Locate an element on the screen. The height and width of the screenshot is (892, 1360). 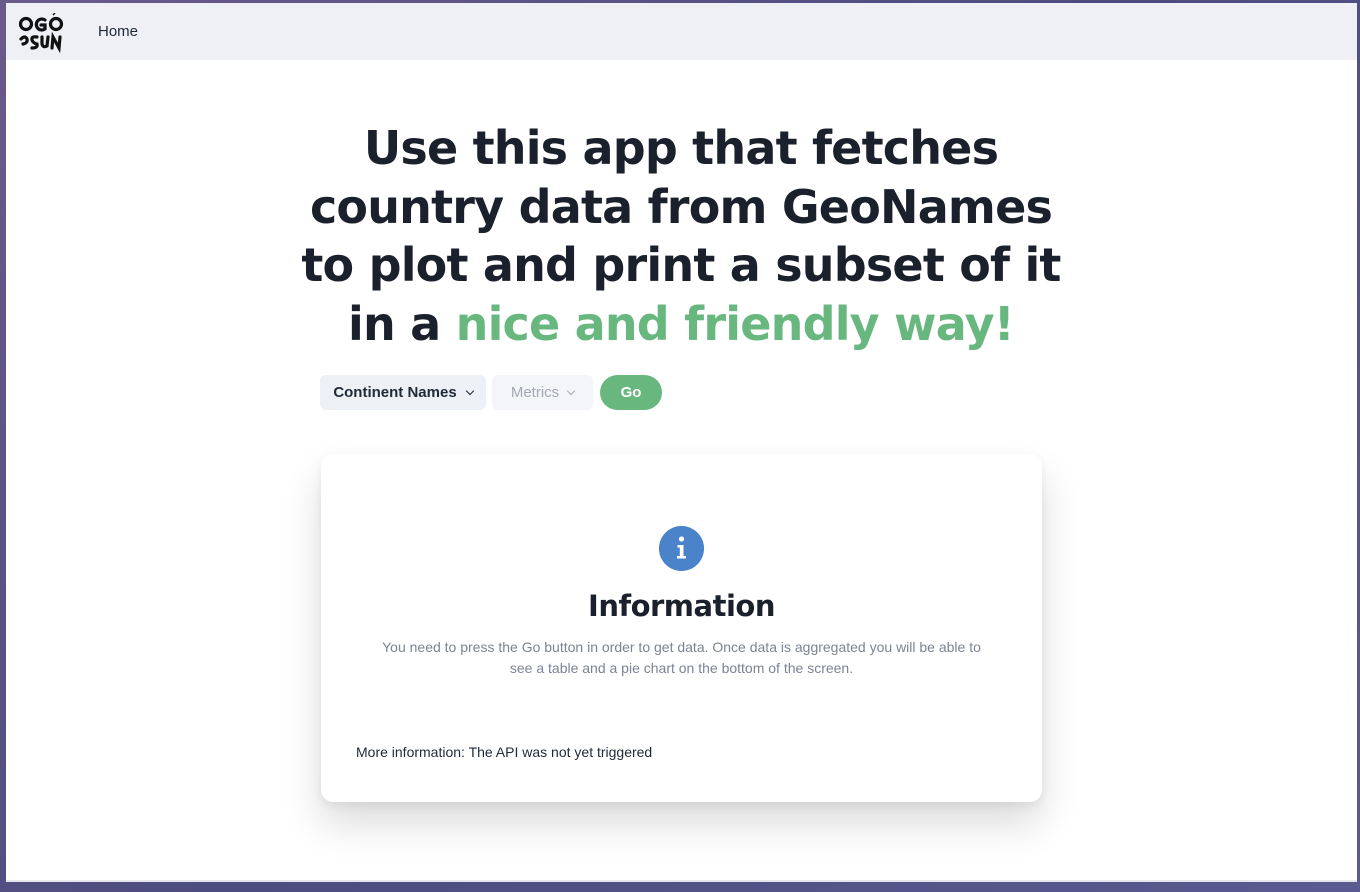
go-button: Go is located at coordinates (631, 392).